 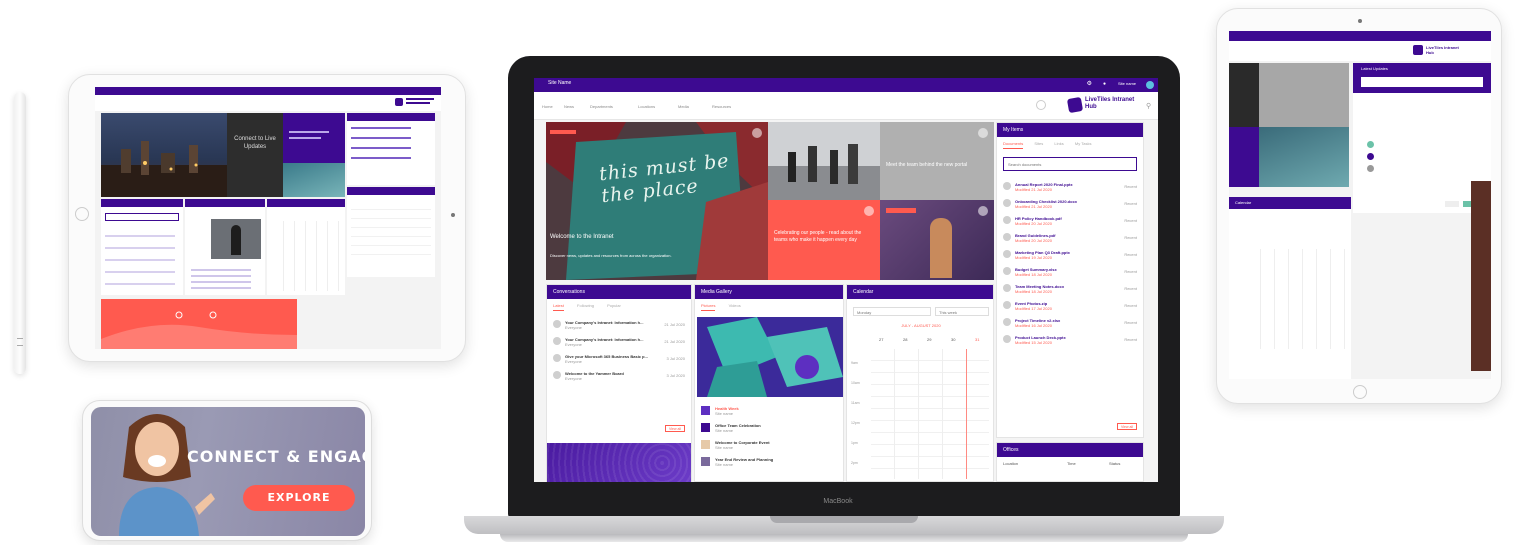 What do you see at coordinates (675, 428) in the screenshot?
I see `conversations-view-all-button: View all` at bounding box center [675, 428].